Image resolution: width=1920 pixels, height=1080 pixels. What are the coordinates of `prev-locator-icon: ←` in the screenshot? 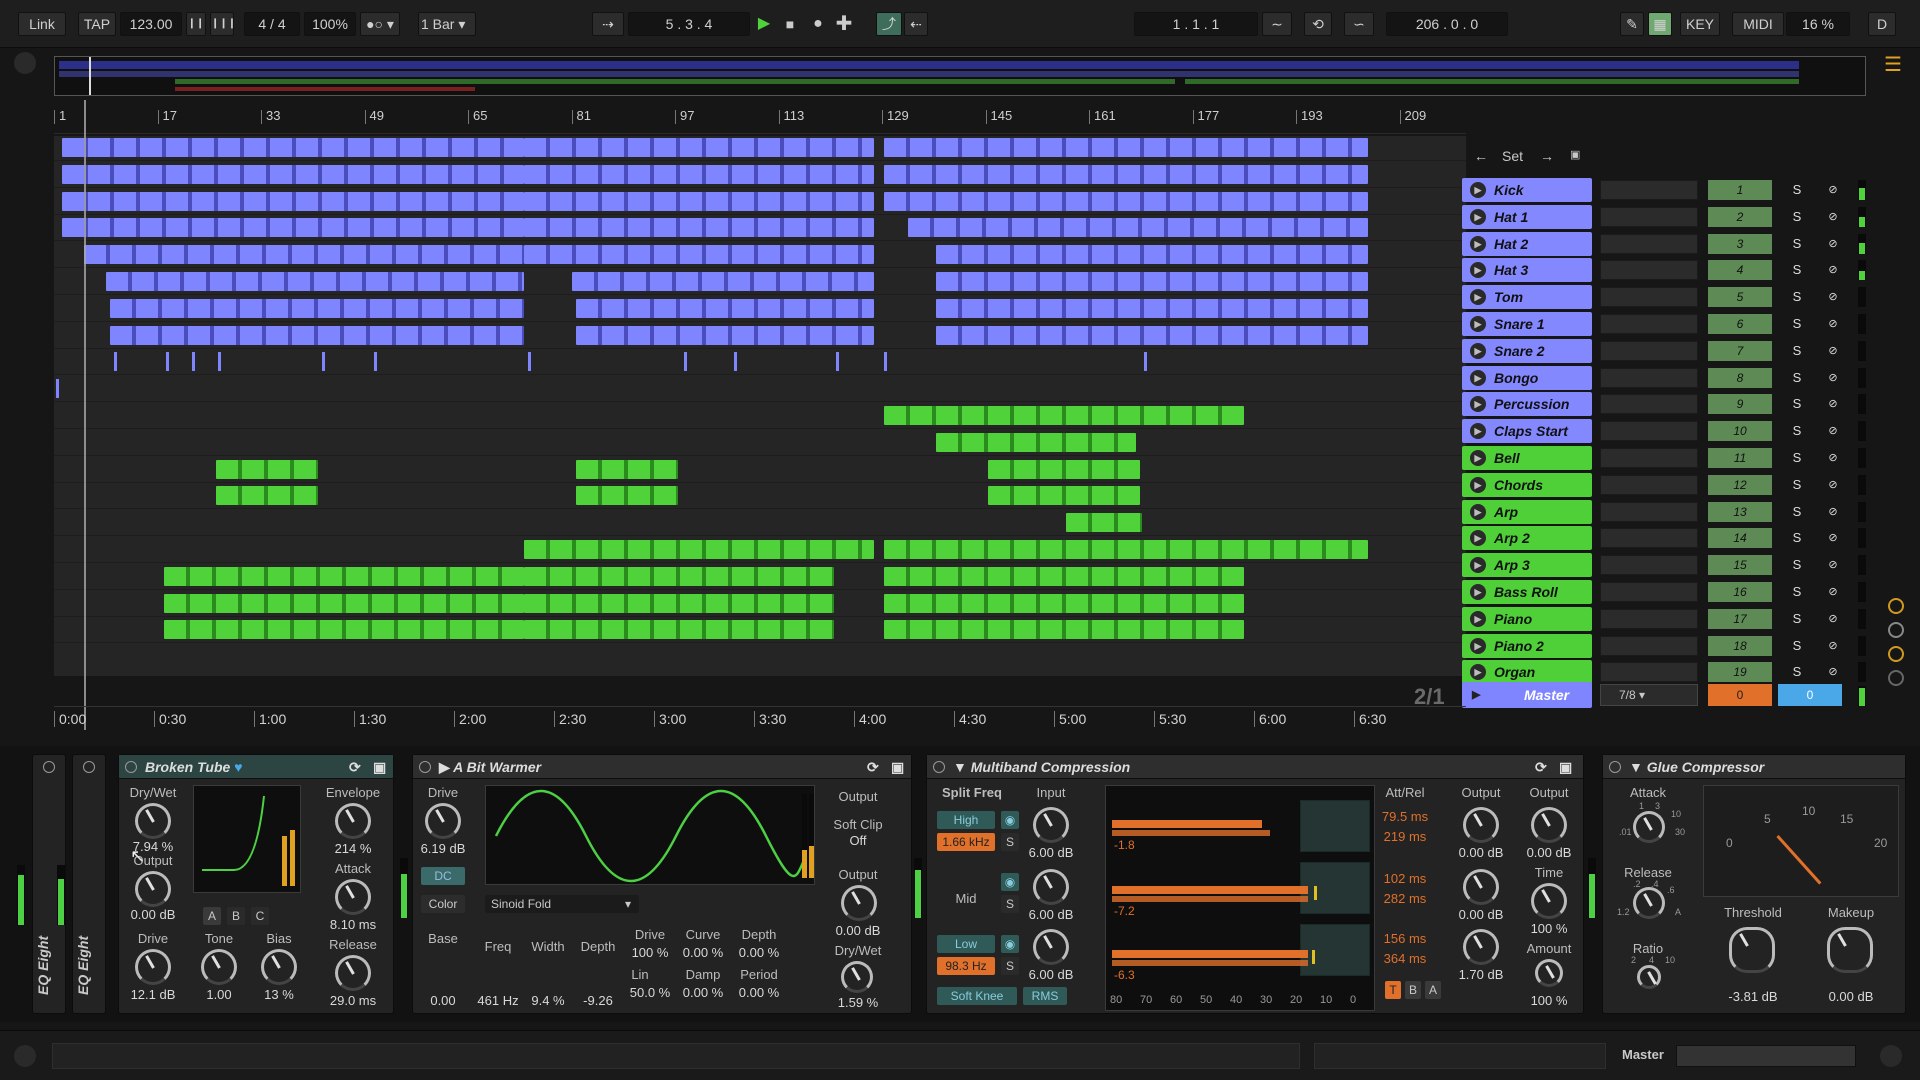 It's located at (1481, 156).